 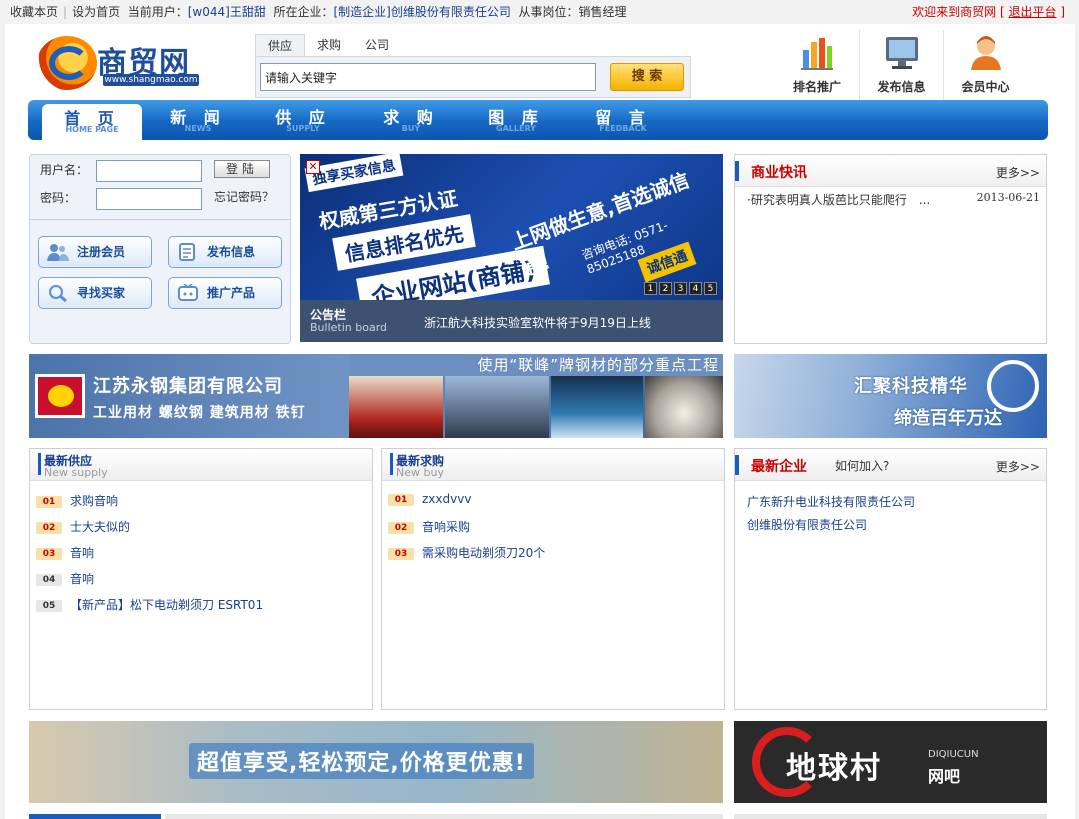 What do you see at coordinates (34, 12) in the screenshot?
I see `favorite-link: 收藏本页` at bounding box center [34, 12].